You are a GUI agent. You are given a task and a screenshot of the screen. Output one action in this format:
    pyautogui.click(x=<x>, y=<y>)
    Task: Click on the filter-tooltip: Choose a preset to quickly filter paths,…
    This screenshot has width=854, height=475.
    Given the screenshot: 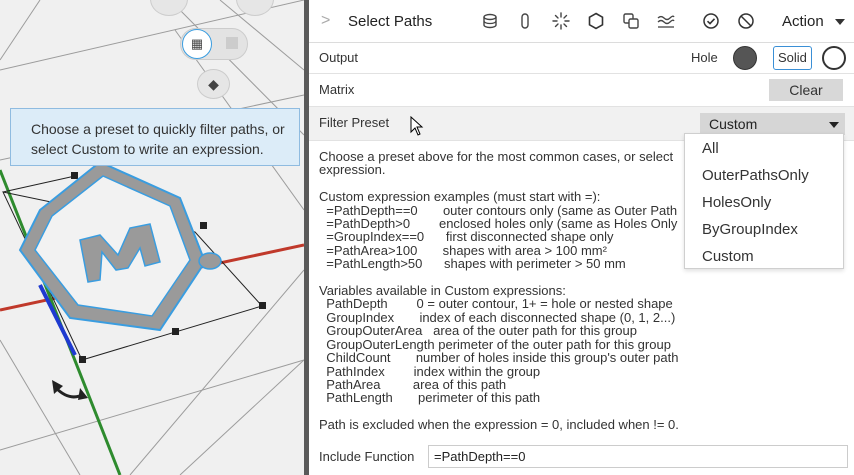 What is the action you would take?
    pyautogui.click(x=155, y=137)
    